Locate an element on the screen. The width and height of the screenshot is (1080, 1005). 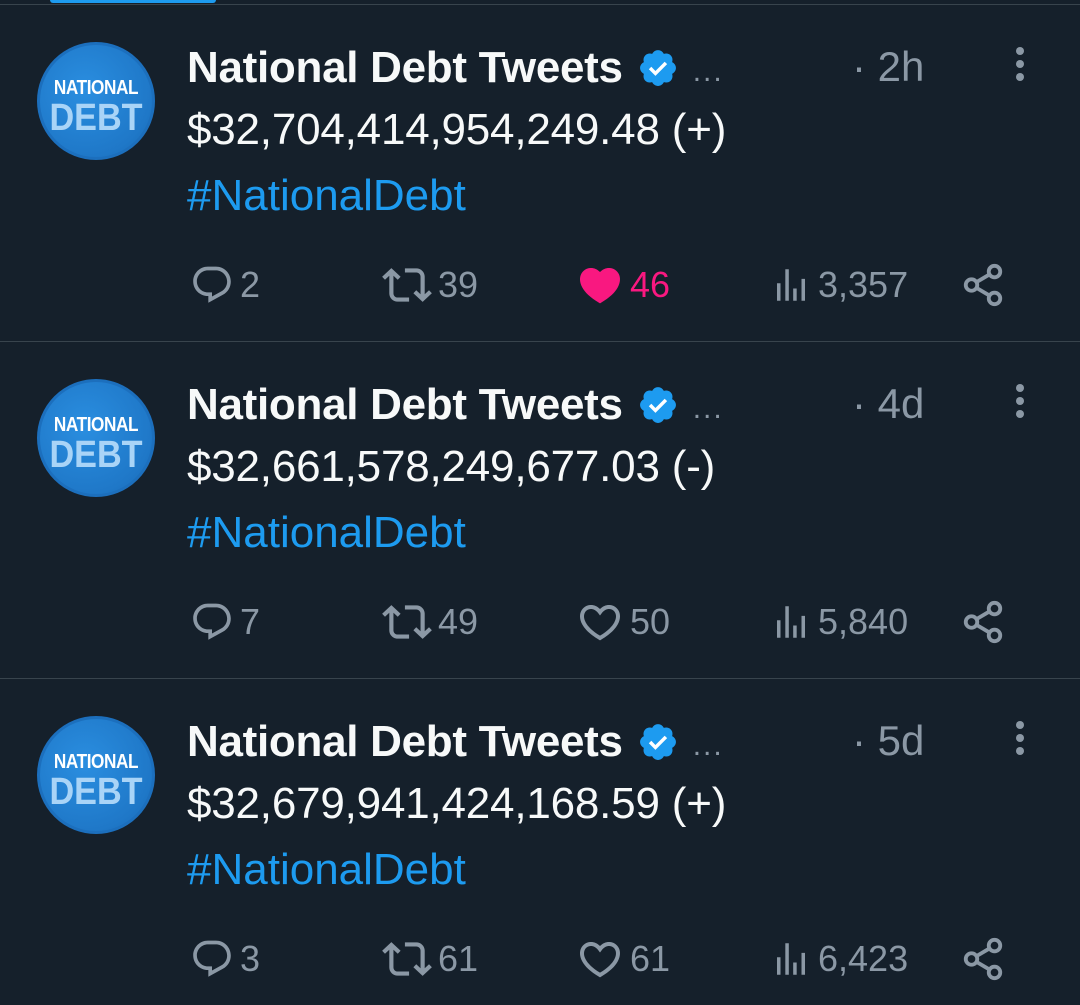
timestamp: · 5d is located at coordinates (888, 741).